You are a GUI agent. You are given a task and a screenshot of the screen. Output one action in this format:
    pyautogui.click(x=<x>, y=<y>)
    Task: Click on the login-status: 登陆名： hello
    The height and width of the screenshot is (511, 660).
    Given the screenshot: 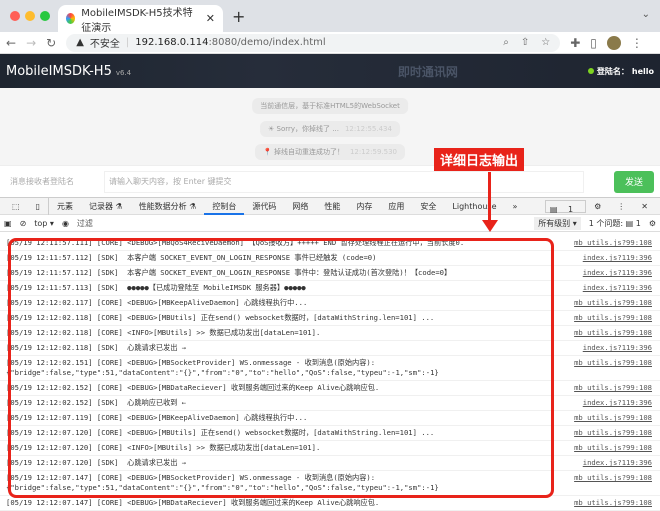 What is the action you would take?
    pyautogui.click(x=620, y=71)
    